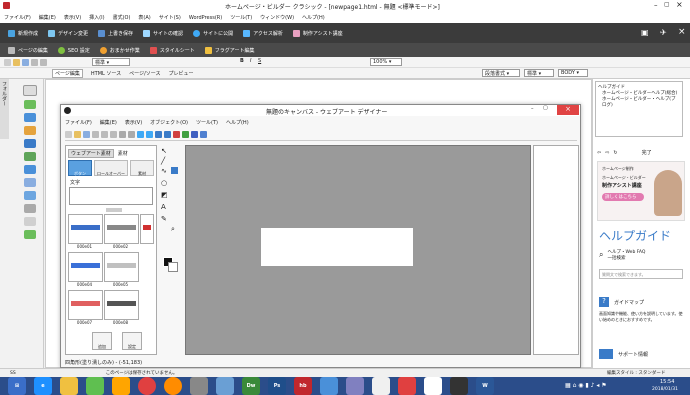 This screenshot has width=690, height=395. I want to click on layout-icon, so click(30, 195).